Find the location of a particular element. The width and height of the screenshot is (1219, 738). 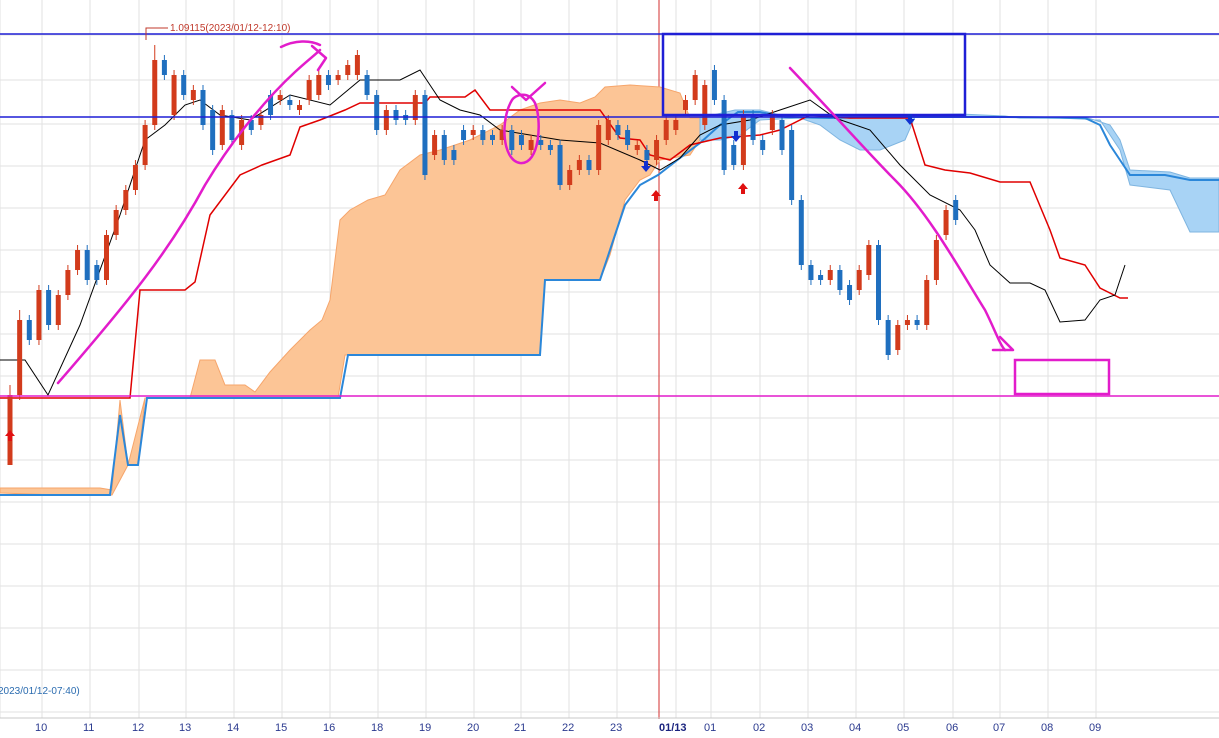

x-tick-label: 01 is located at coordinates (710, 728).